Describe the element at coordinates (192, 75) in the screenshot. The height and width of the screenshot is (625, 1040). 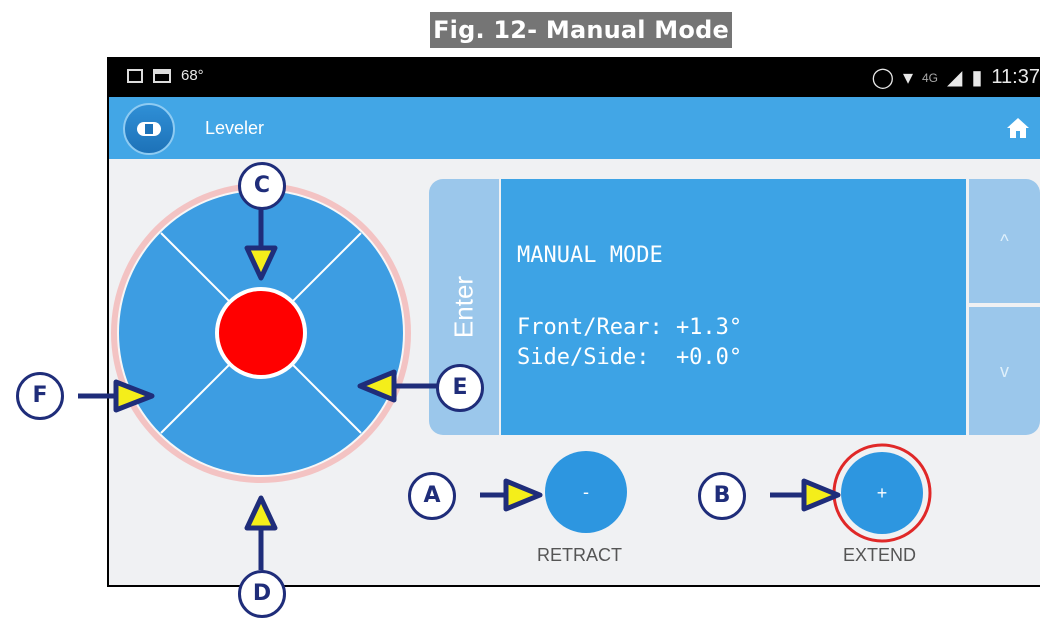
I see `temperature: 68°` at that location.